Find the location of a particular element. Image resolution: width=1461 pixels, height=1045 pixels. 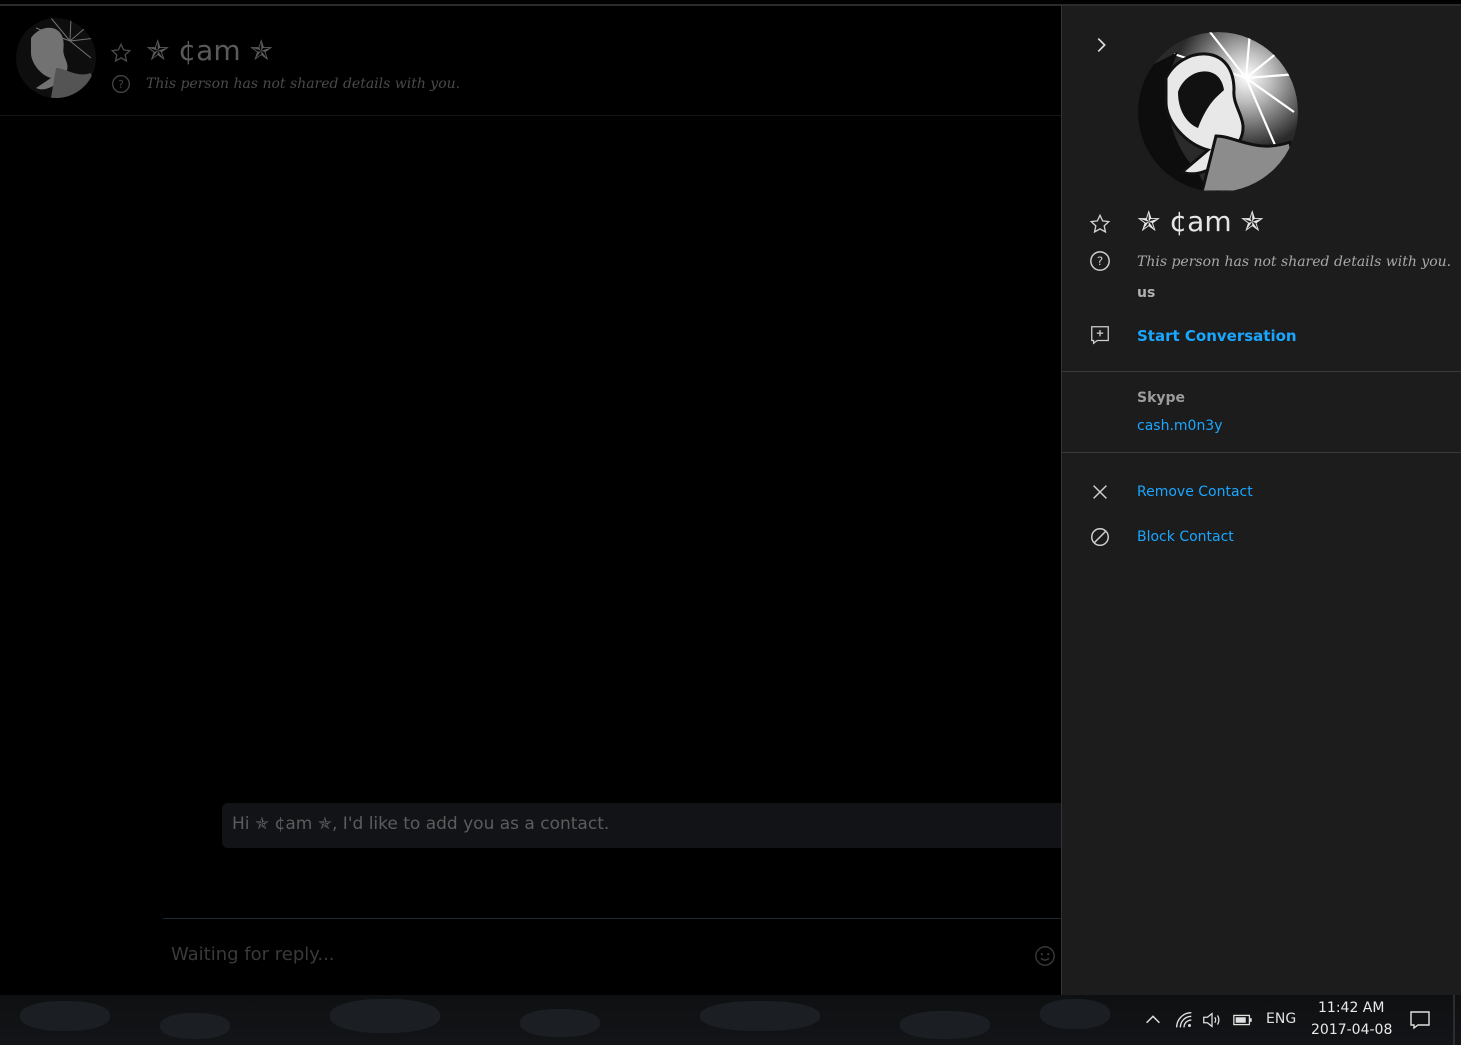

skype-id-link: cash.m0n3y is located at coordinates (1180, 426).